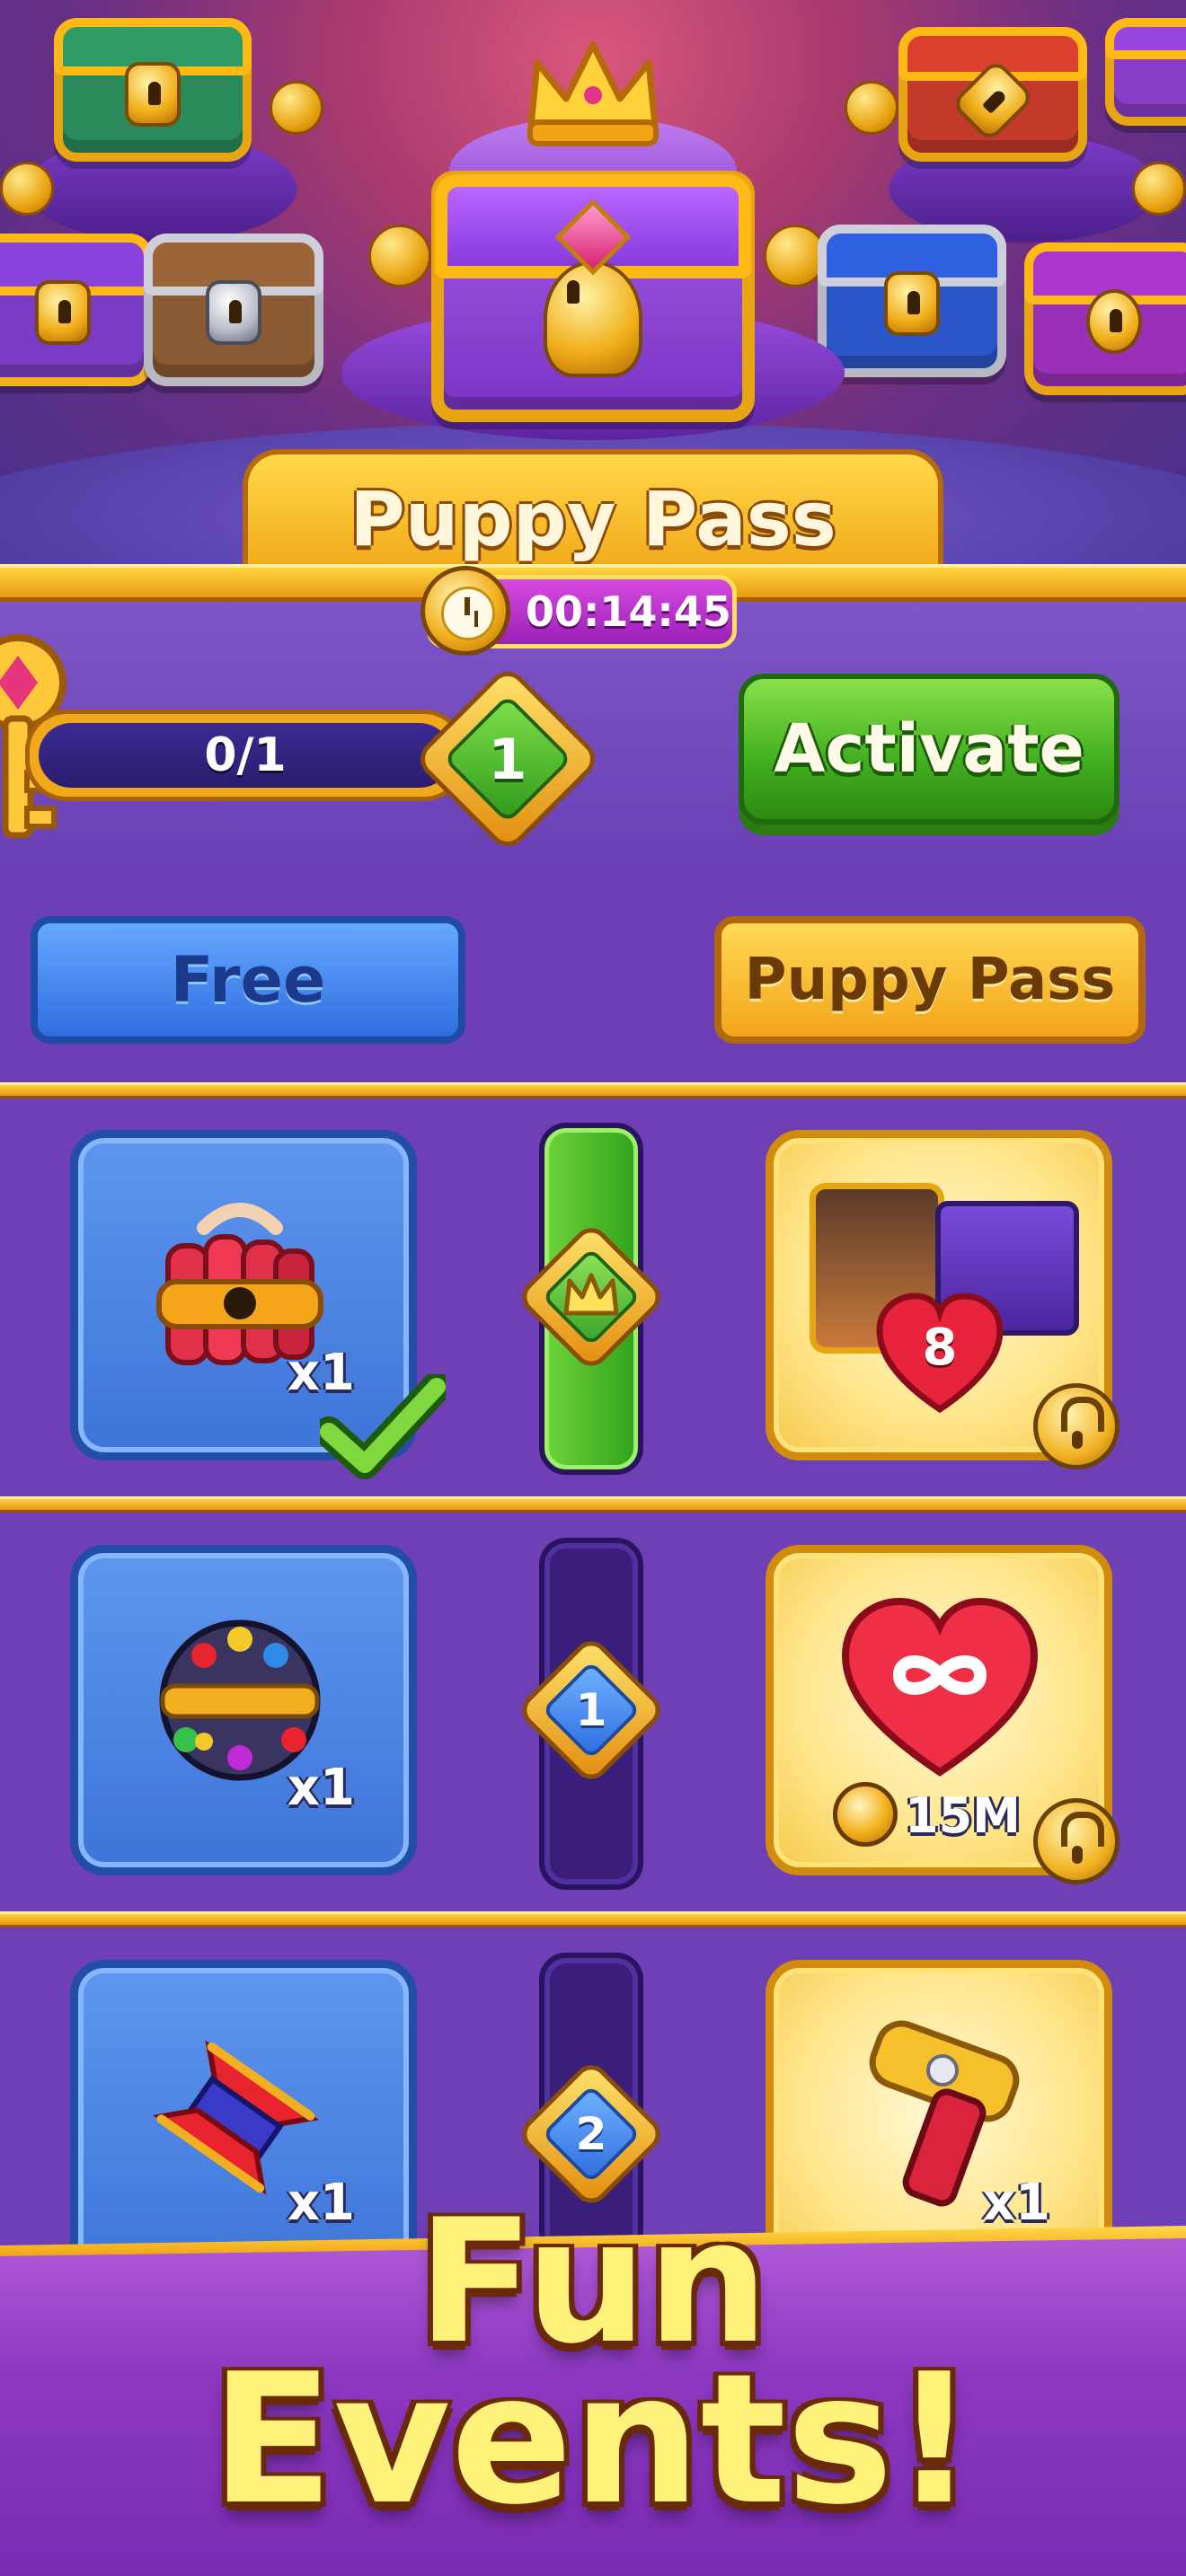  Describe the element at coordinates (593, 2440) in the screenshot. I see `promo-headline-line2: Events!` at that location.